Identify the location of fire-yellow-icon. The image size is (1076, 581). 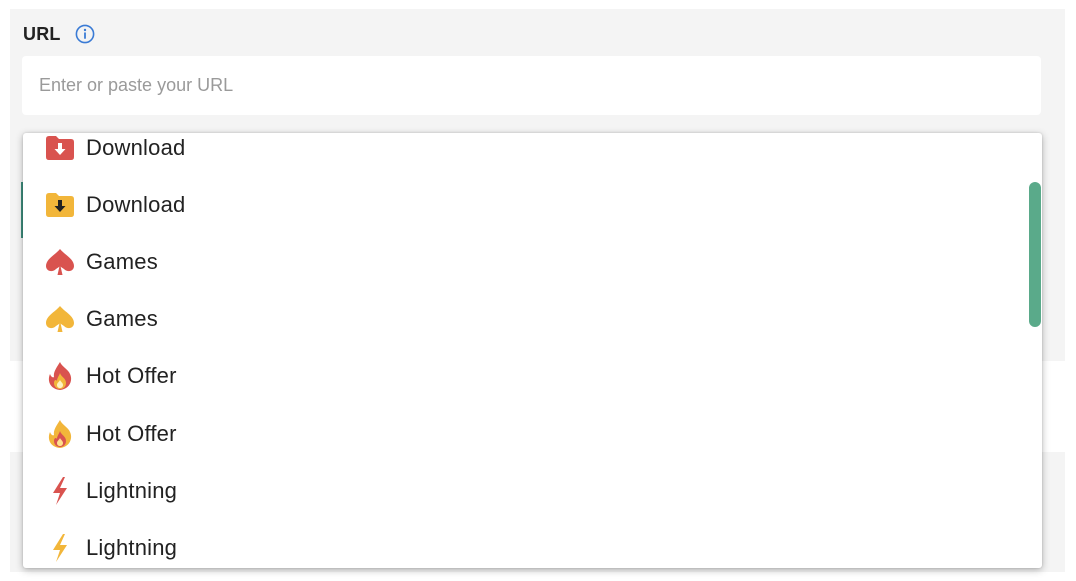
(60, 434).